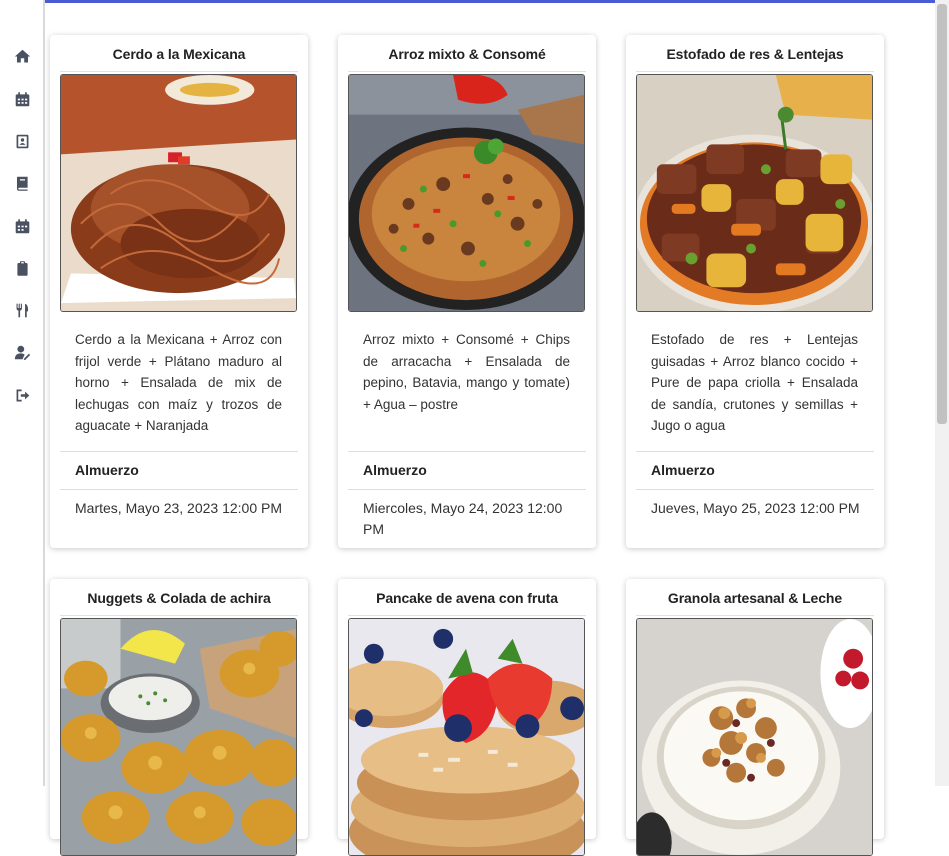  I want to click on menu-card: Pancake de avena con fruta, so click(467, 717).